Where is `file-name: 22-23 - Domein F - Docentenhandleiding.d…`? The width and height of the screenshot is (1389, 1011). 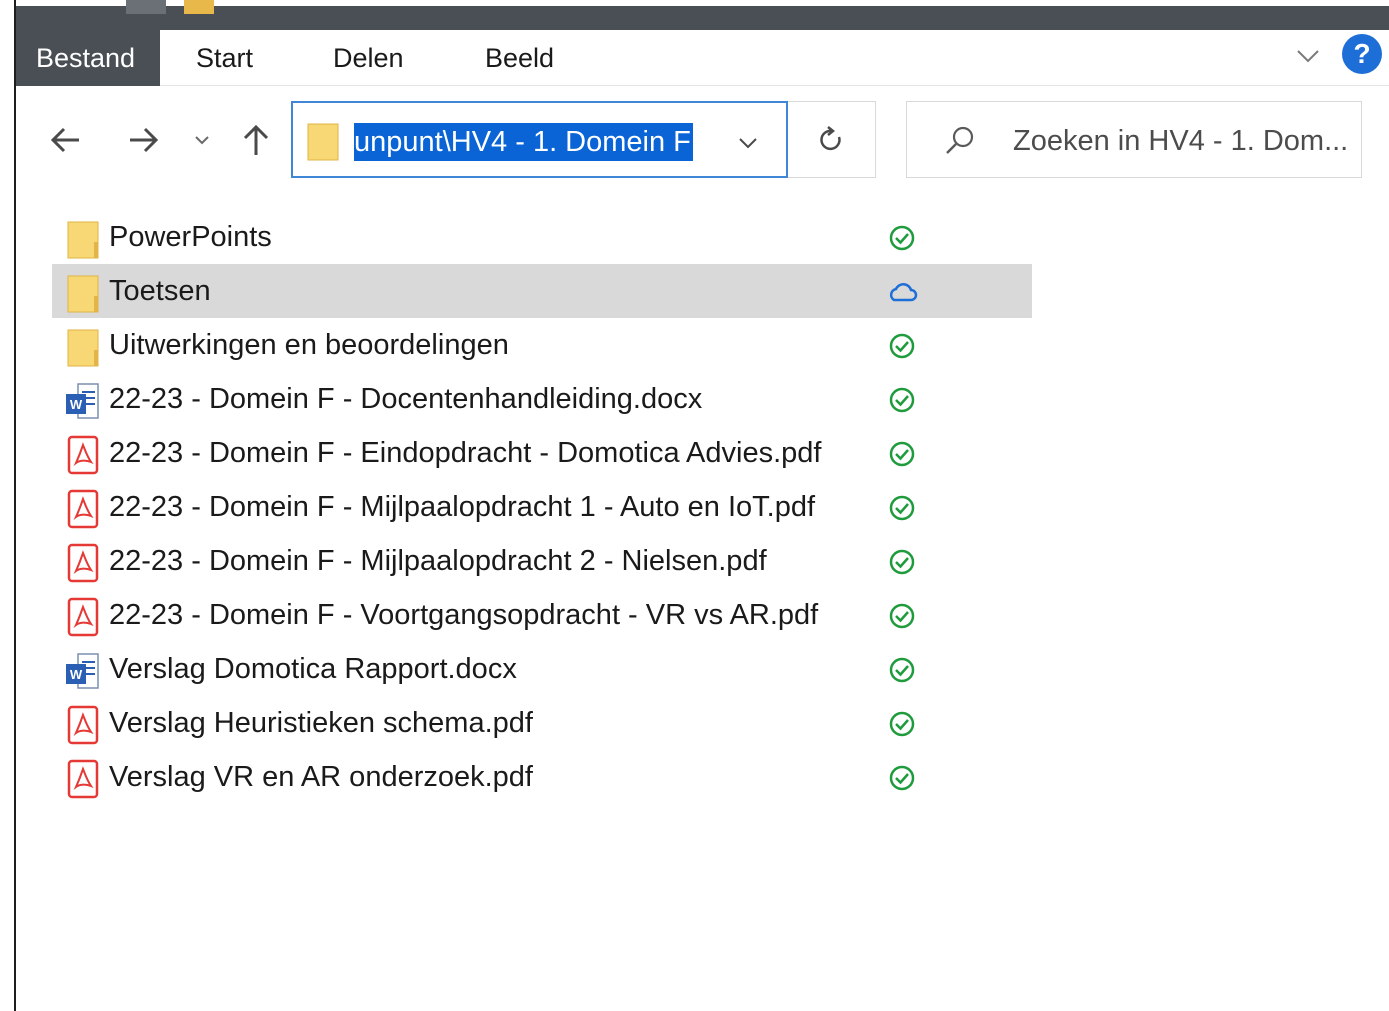
file-name: 22-23 - Domein F - Docentenhandleiding.d… is located at coordinates (406, 399).